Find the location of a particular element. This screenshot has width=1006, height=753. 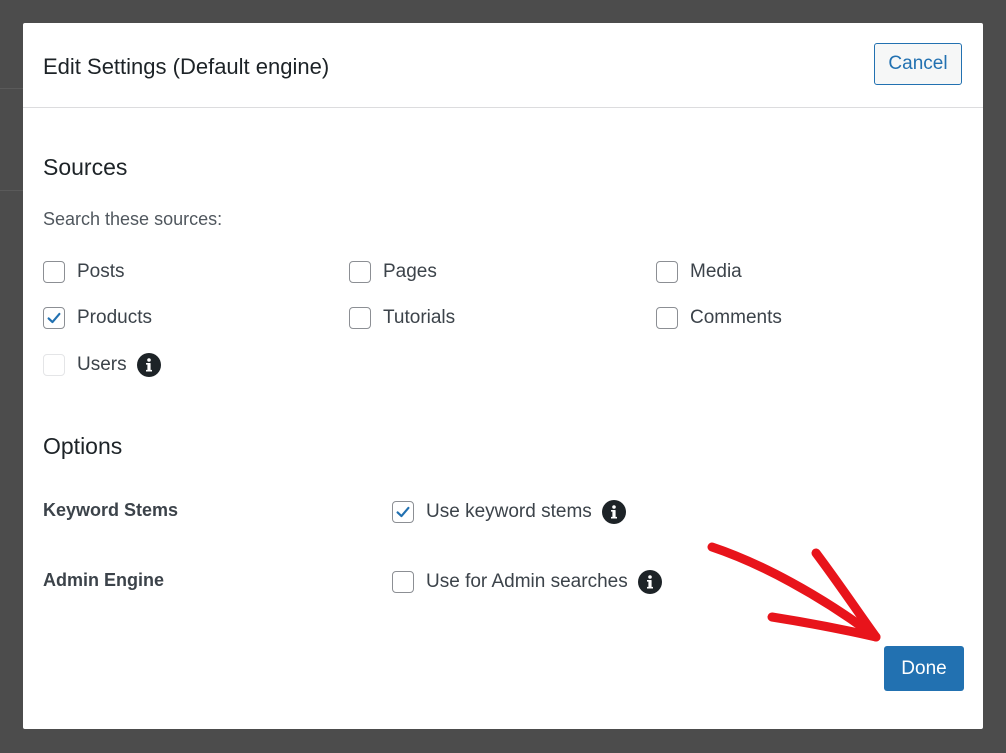

source-option-posts: Posts is located at coordinates (84, 272).